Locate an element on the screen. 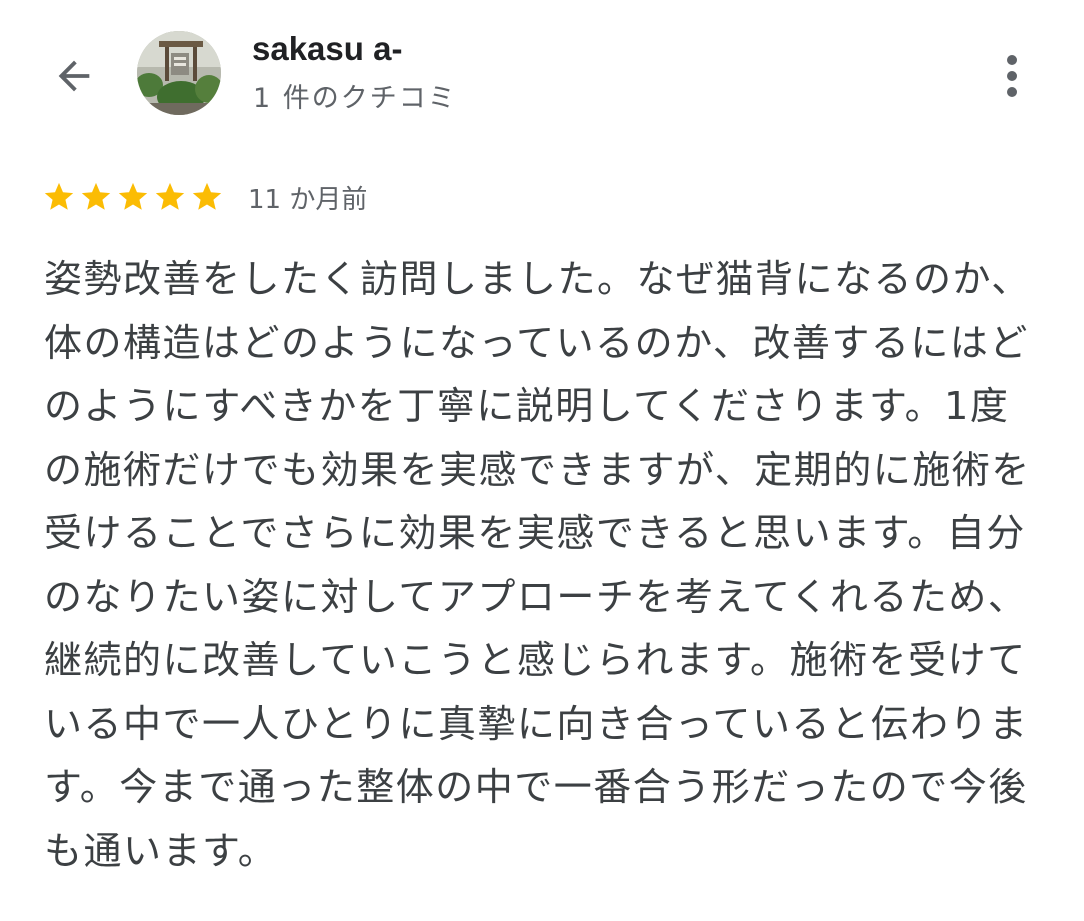 The width and height of the screenshot is (1084, 921). more-vert-icon is located at coordinates (1012, 76).